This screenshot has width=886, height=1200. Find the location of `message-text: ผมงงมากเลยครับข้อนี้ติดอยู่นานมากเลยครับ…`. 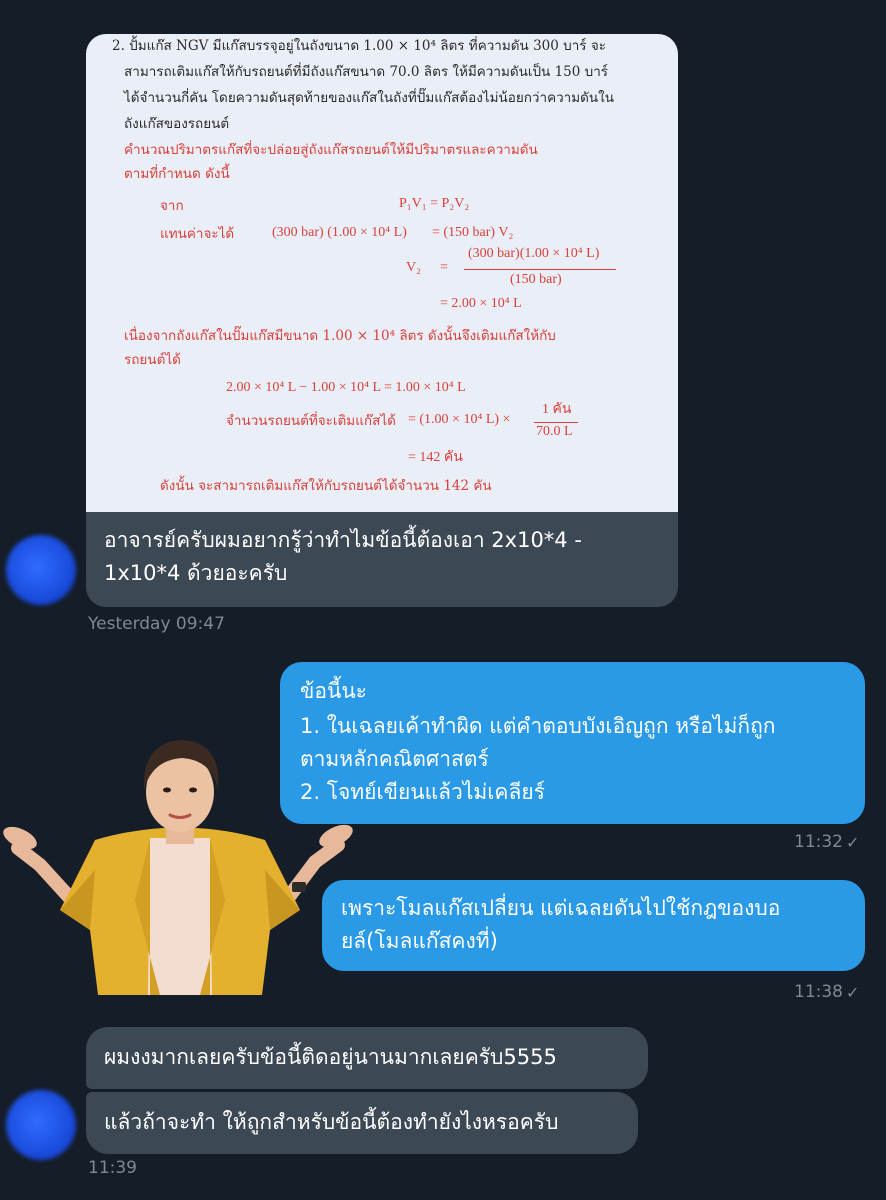

message-text: ผมงงมากเลยครับข้อนี้ติดอยู่นานมากเลยครับ… is located at coordinates (330, 1057).